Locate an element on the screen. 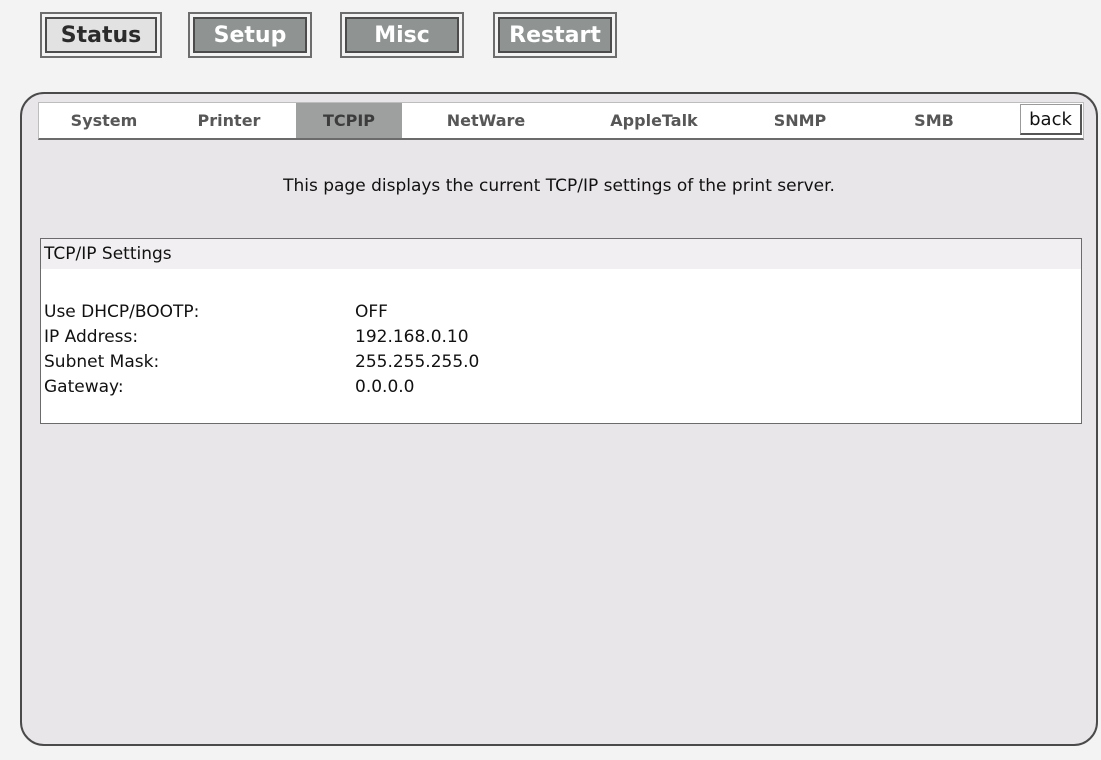 The width and height of the screenshot is (1101, 760). setting-value: 192.168.0.10 is located at coordinates (412, 336).